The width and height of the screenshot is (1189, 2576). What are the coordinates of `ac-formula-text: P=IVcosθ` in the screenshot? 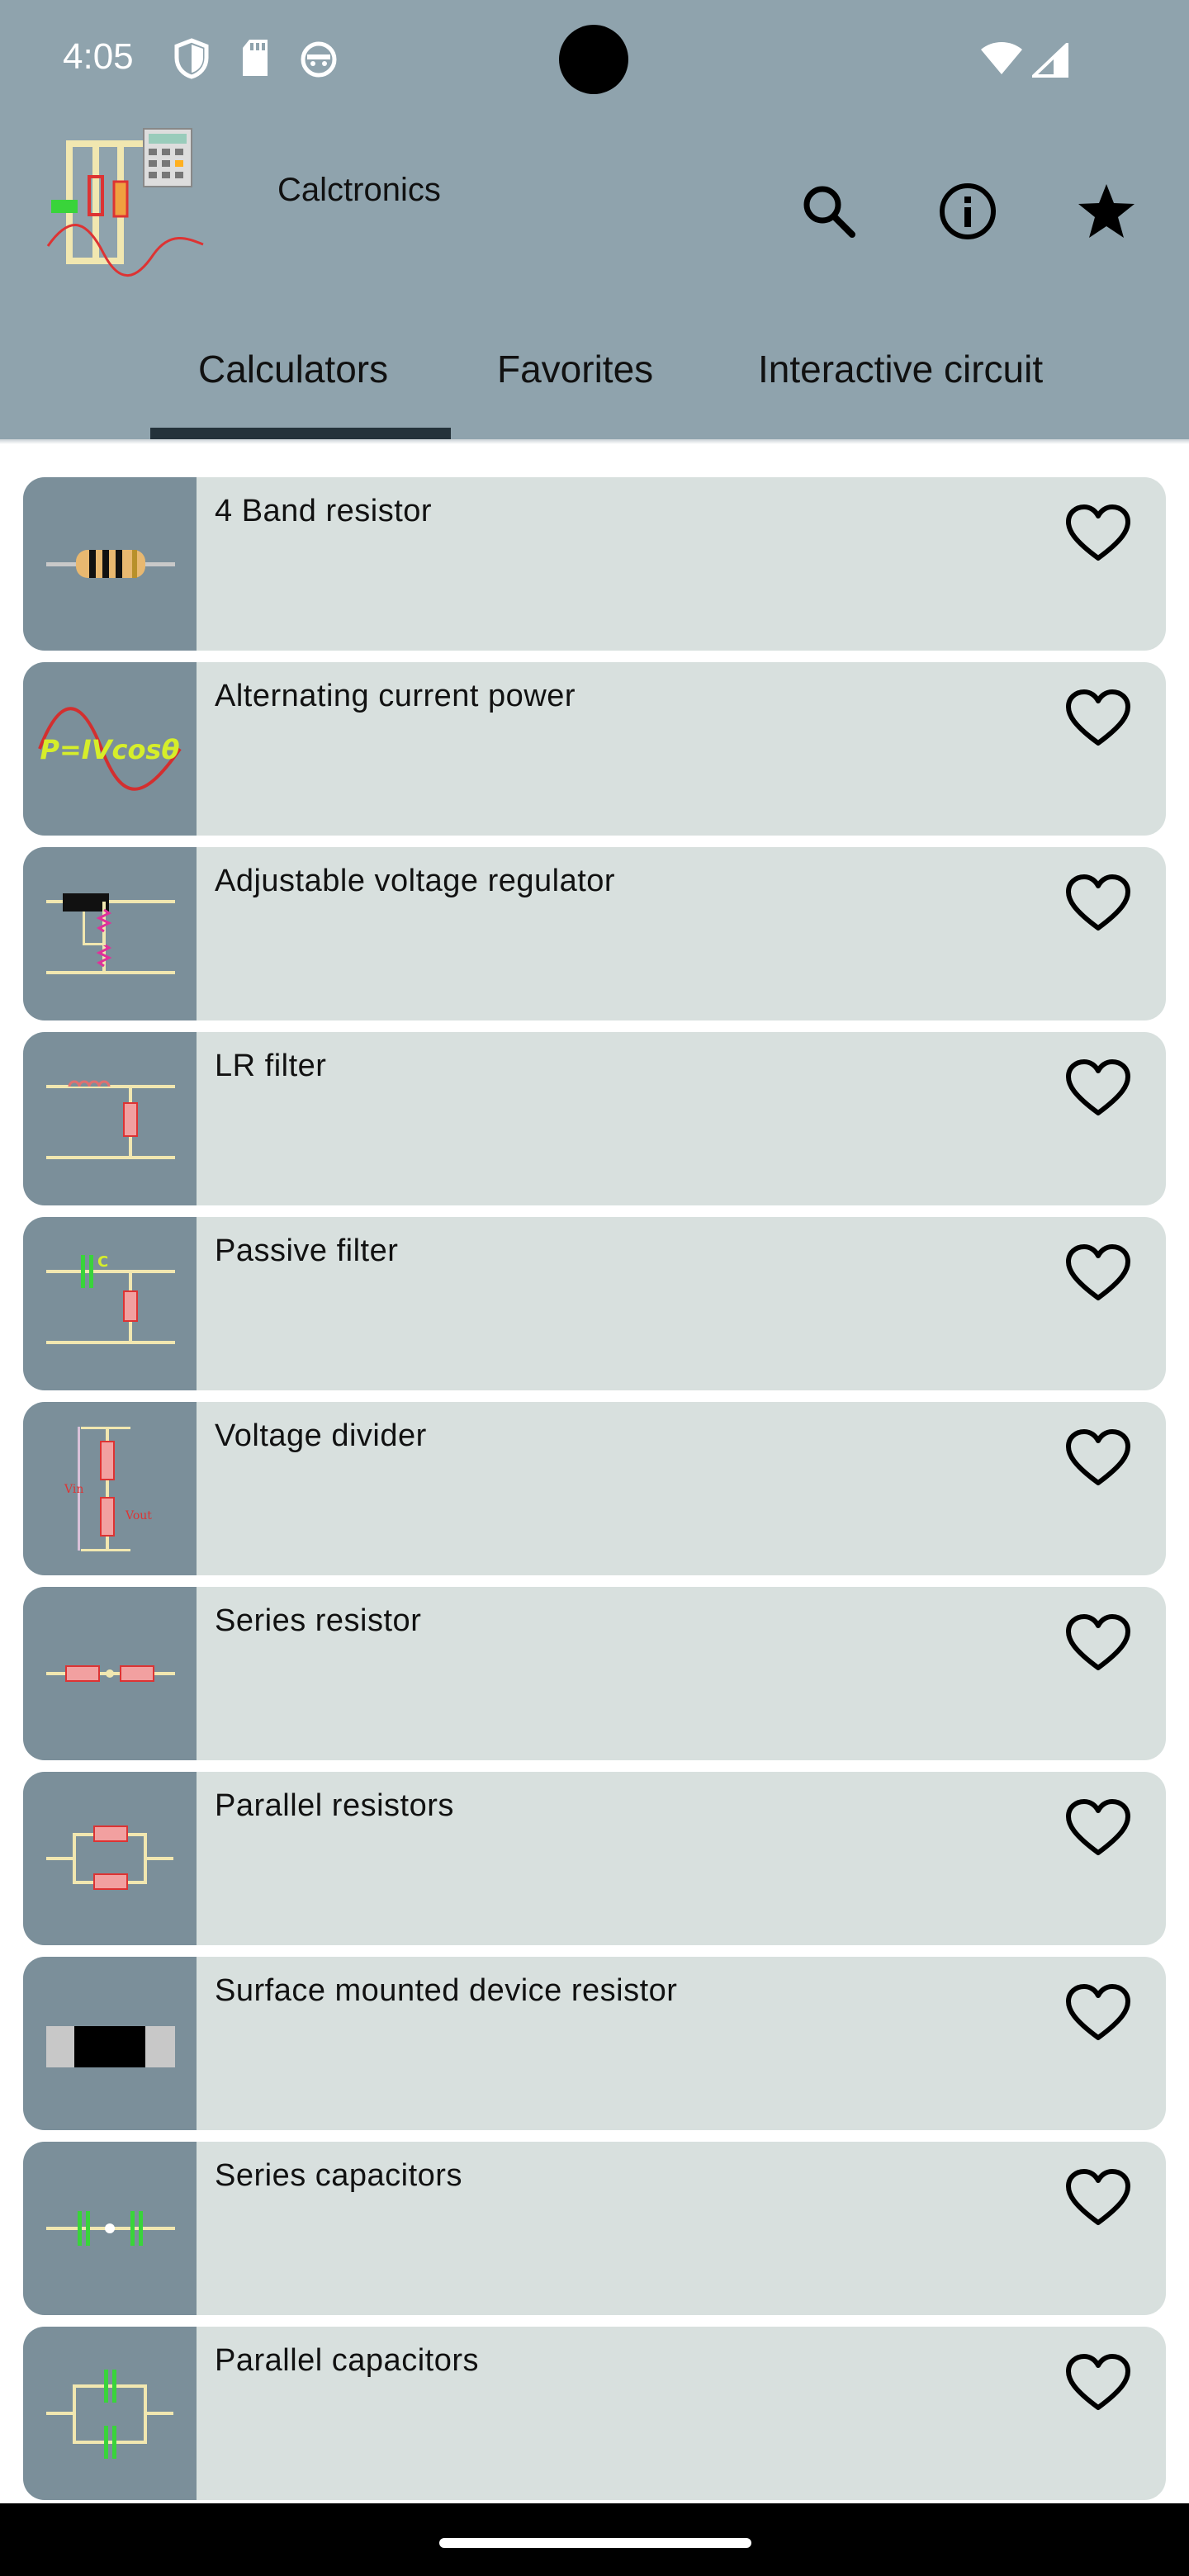 It's located at (110, 749).